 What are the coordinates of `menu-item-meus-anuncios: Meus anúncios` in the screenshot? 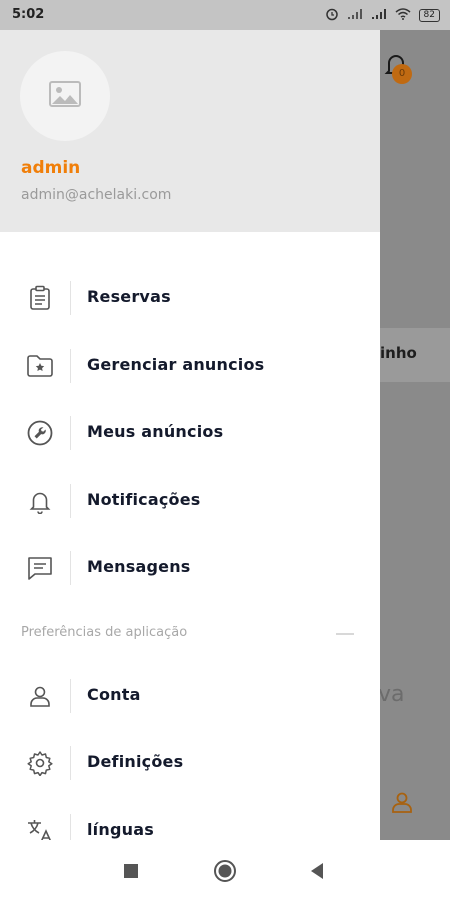 It's located at (190, 433).